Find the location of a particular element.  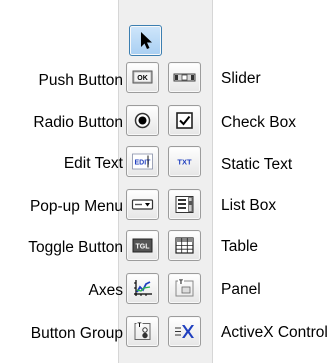

radio-button-icon is located at coordinates (142, 120).